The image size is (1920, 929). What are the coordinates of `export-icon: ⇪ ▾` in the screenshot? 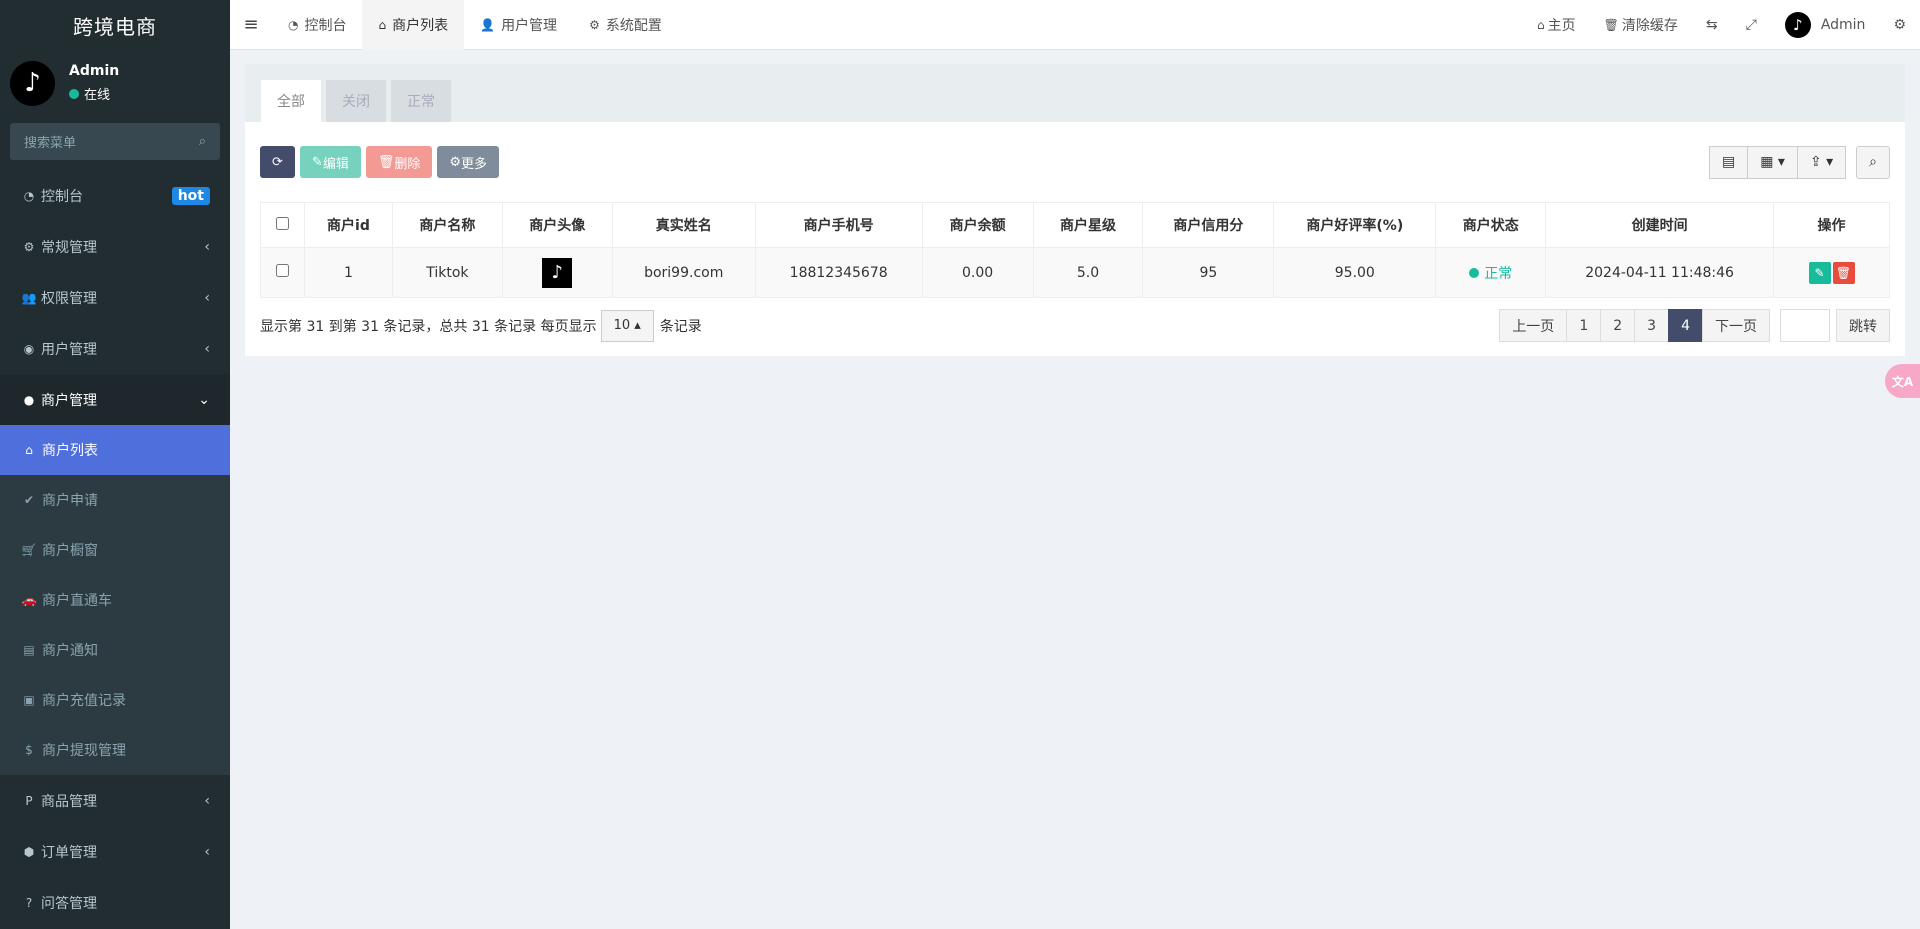 It's located at (1821, 162).